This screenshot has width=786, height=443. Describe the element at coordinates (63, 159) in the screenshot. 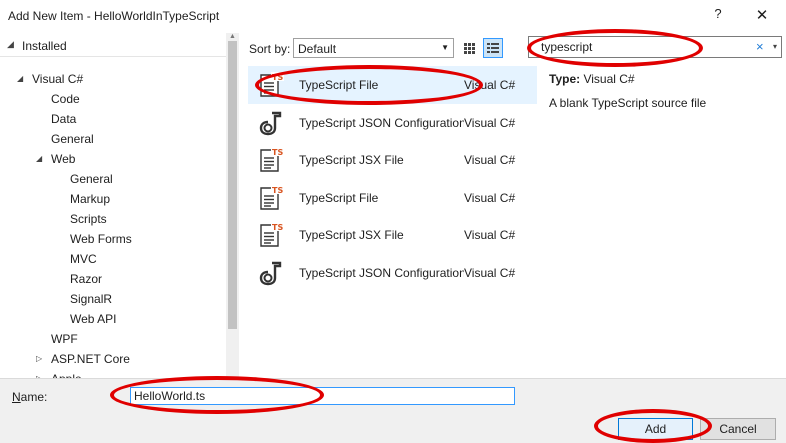

I see `tree-item-label: Web` at that location.